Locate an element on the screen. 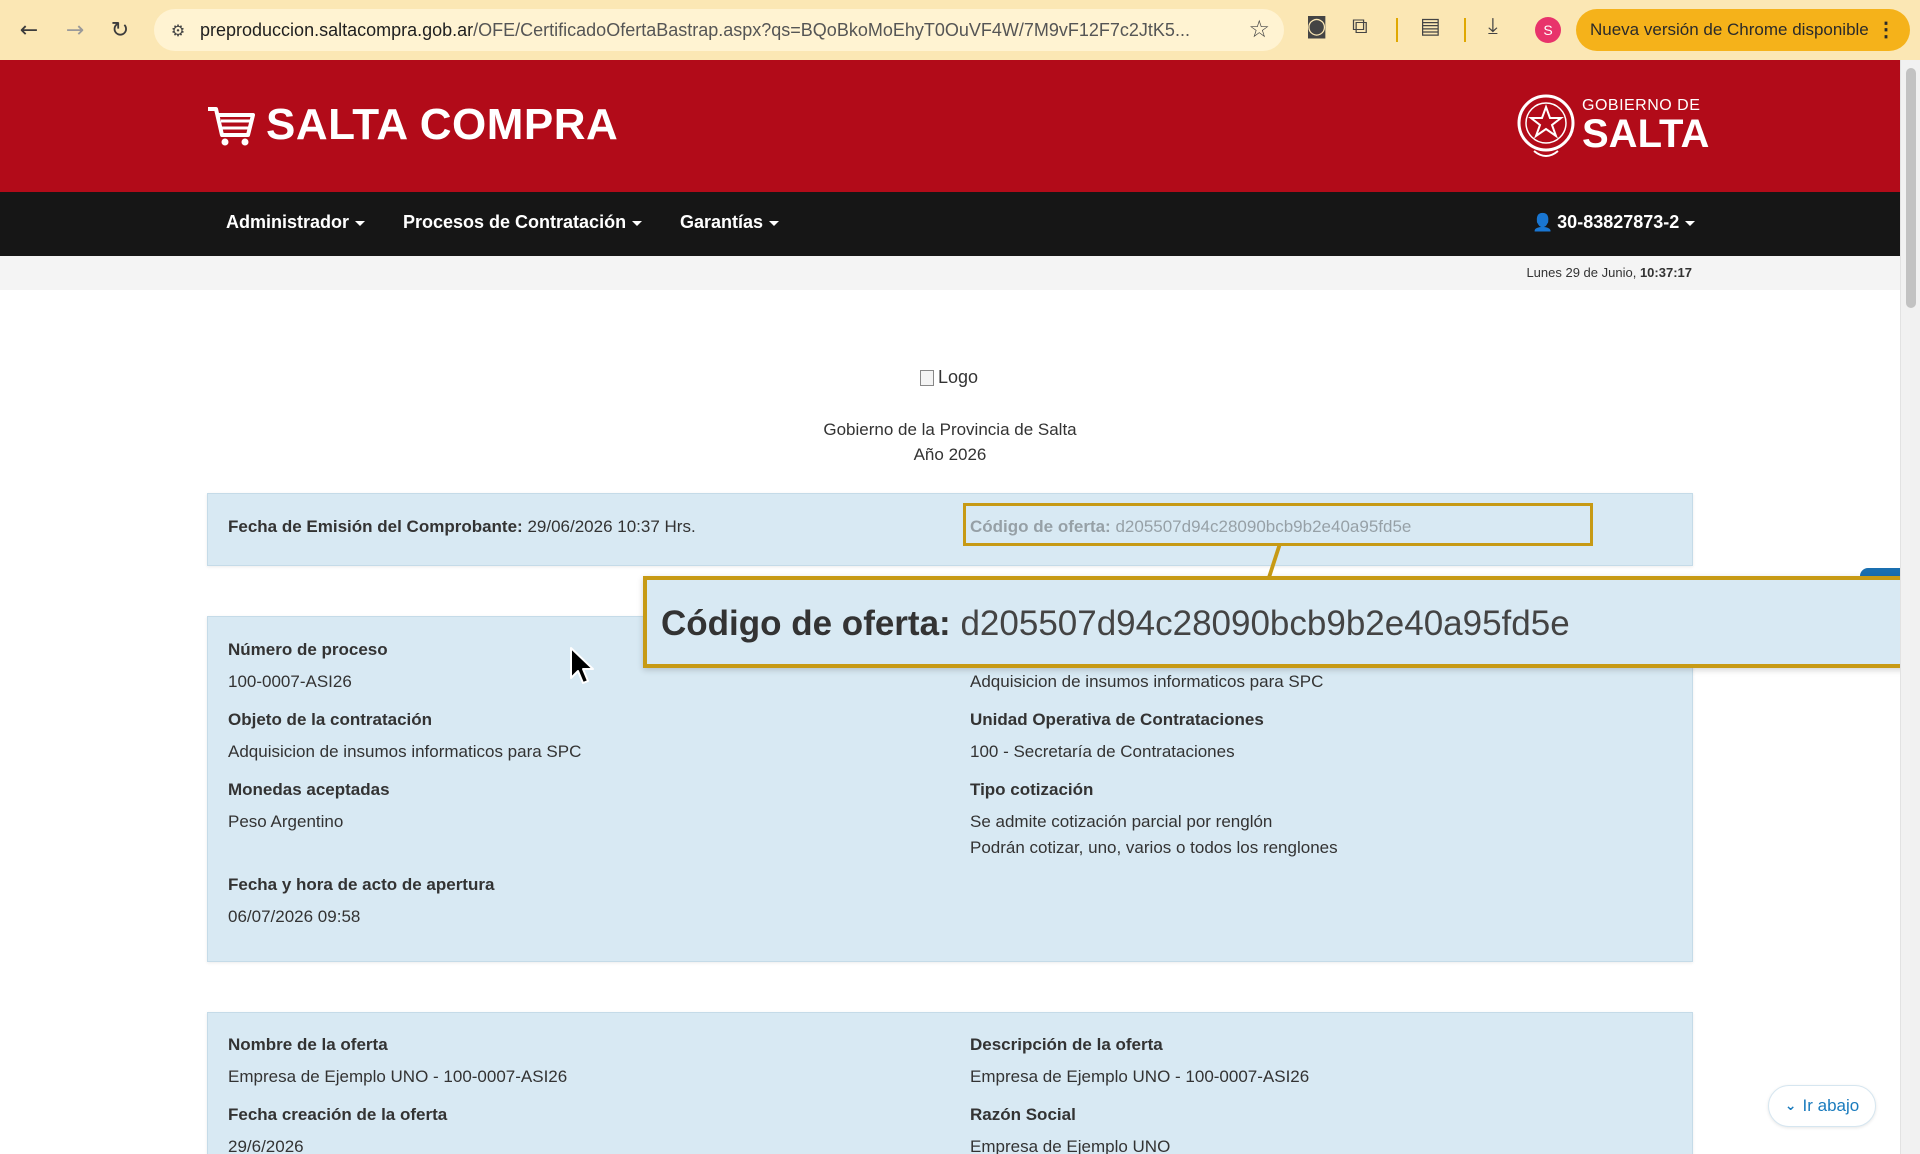  current-datetime: Lunes 29 de Junio, 10:37:17 is located at coordinates (1609, 272).